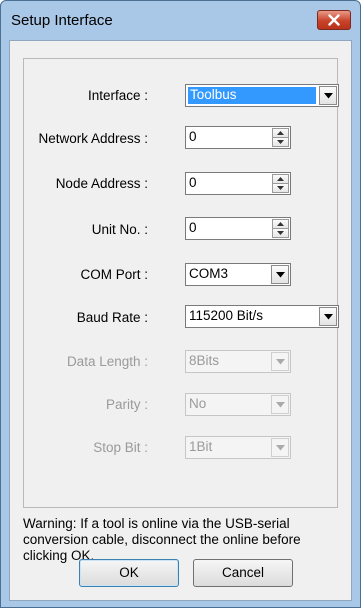 This screenshot has height=608, width=361. I want to click on com-port-value: COM3, so click(209, 273).